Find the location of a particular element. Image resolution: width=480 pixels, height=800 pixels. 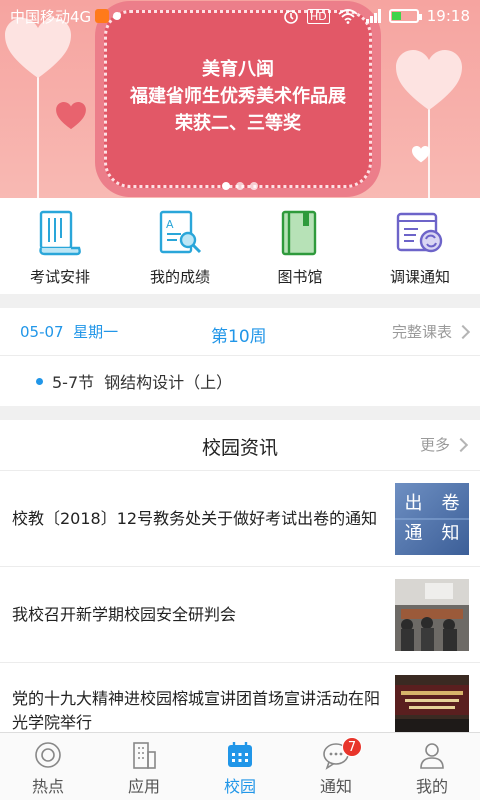

grade-search-icon: A is located at coordinates (180, 232).